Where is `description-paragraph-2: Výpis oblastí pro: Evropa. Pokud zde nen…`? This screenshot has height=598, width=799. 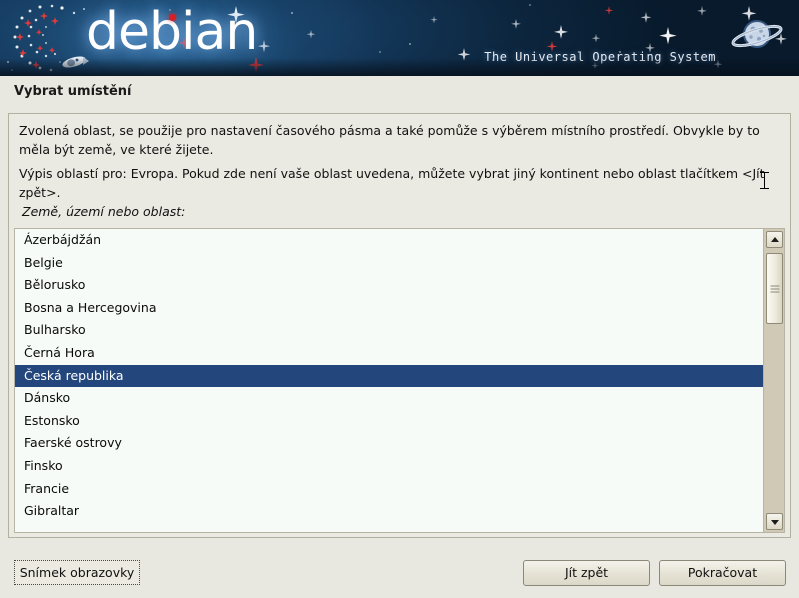 description-paragraph-2: Výpis oblastí pro: Evropa. Pokud zde nen… is located at coordinates (392, 183).